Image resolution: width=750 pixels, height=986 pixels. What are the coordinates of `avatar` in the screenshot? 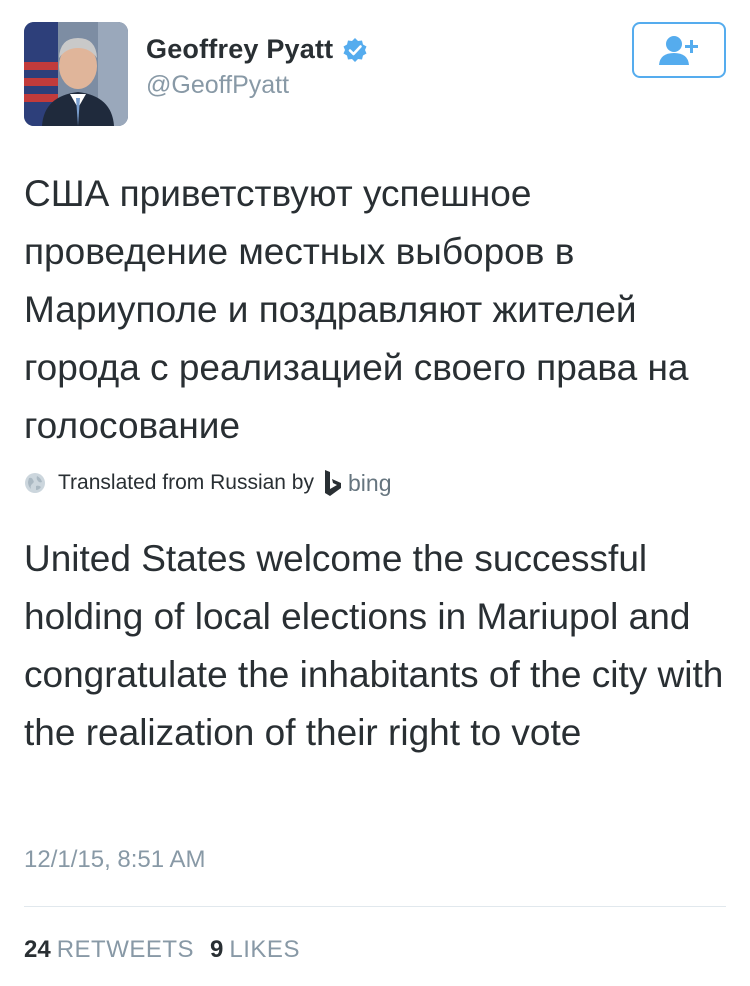 It's located at (76, 74).